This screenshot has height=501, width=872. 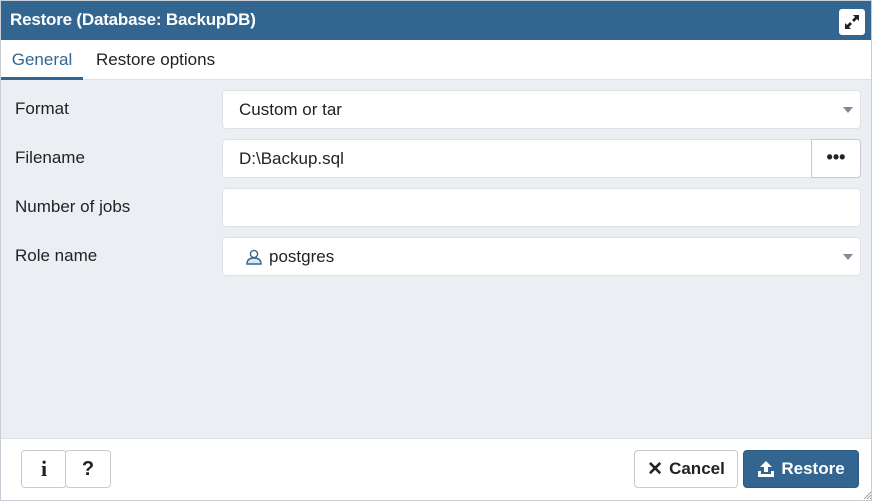 I want to click on format-value: Custom or tar, so click(x=290, y=109).